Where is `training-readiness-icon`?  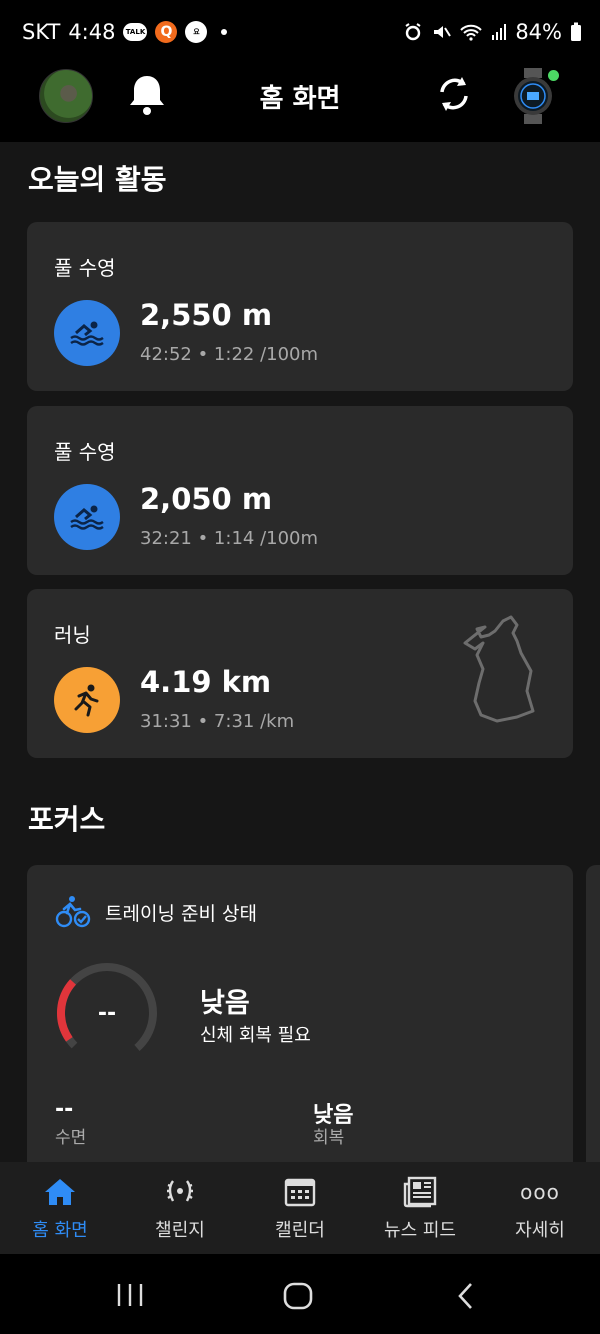
training-readiness-icon is located at coordinates (73, 912).